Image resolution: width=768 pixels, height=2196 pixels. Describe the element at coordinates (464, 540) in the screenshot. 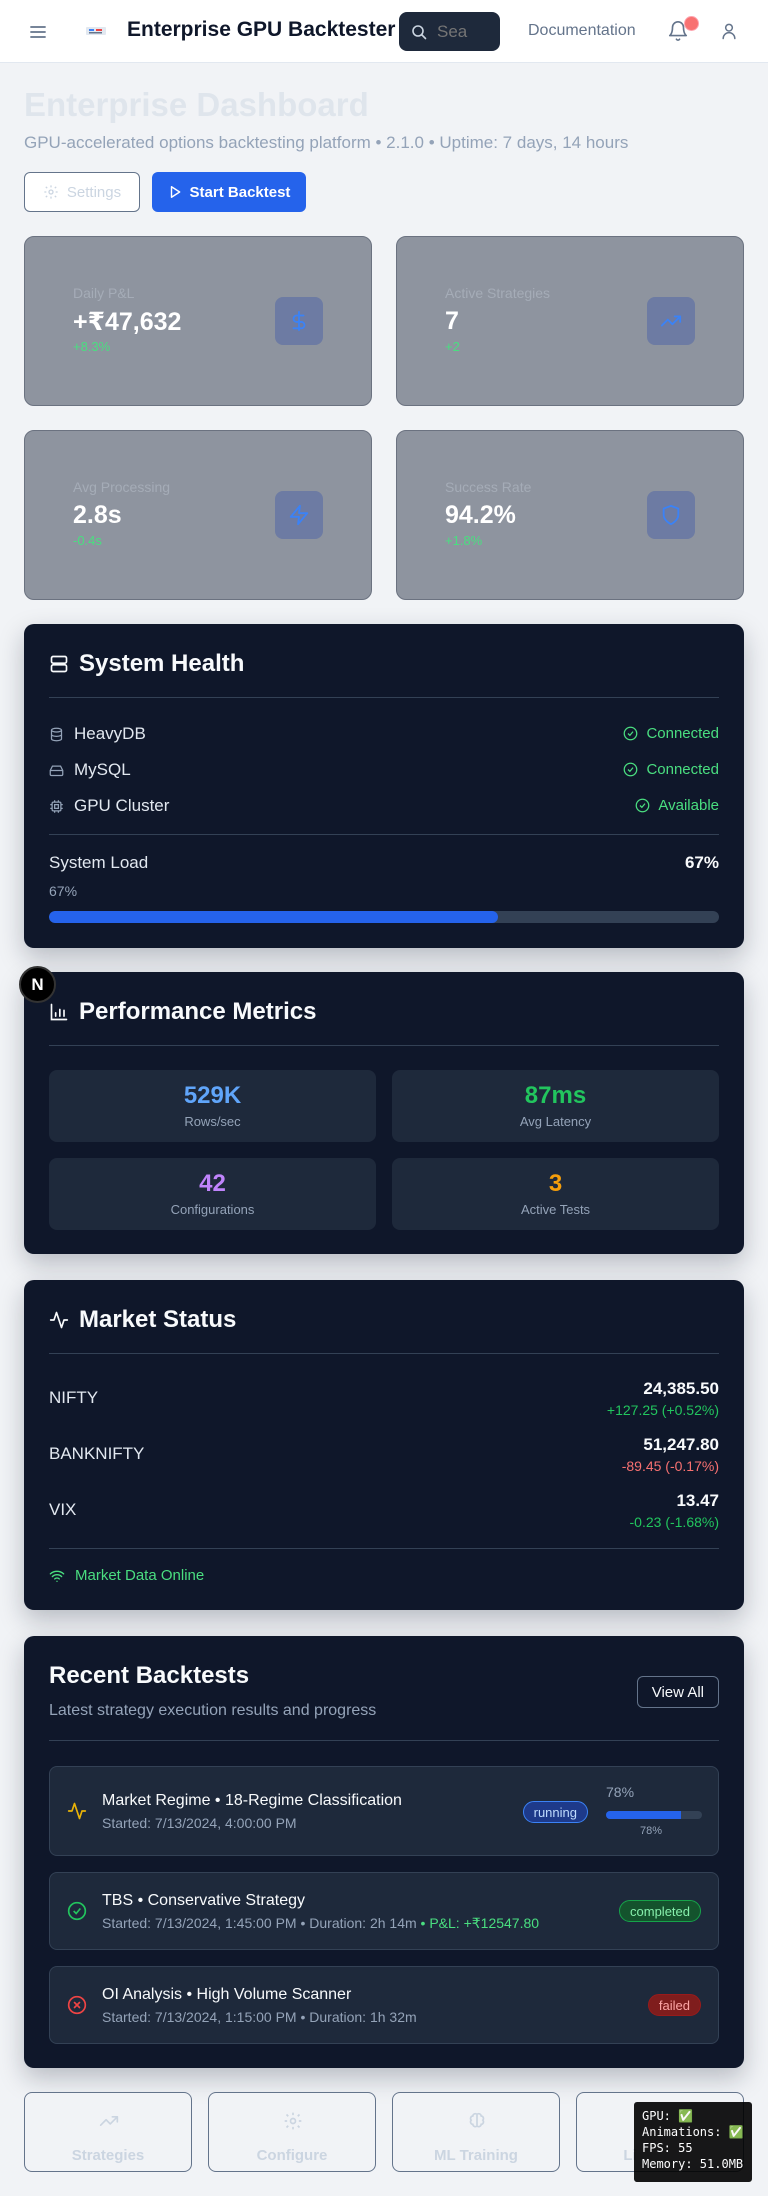

I see `stat-change: +1.8%` at that location.